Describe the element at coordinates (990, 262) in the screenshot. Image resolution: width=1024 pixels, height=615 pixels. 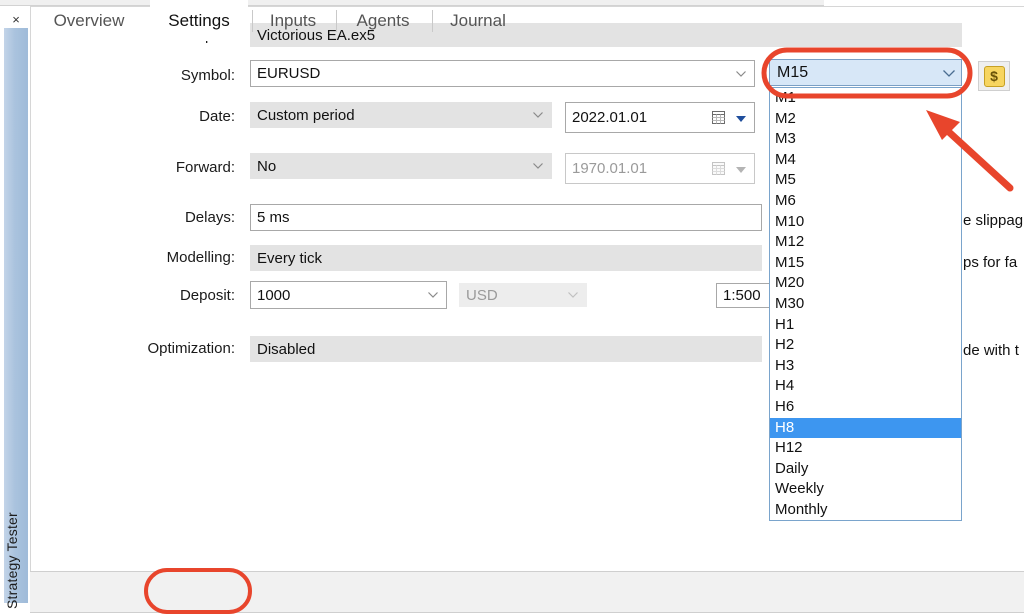
I see `occluded-help-text-2: ps for fa` at that location.